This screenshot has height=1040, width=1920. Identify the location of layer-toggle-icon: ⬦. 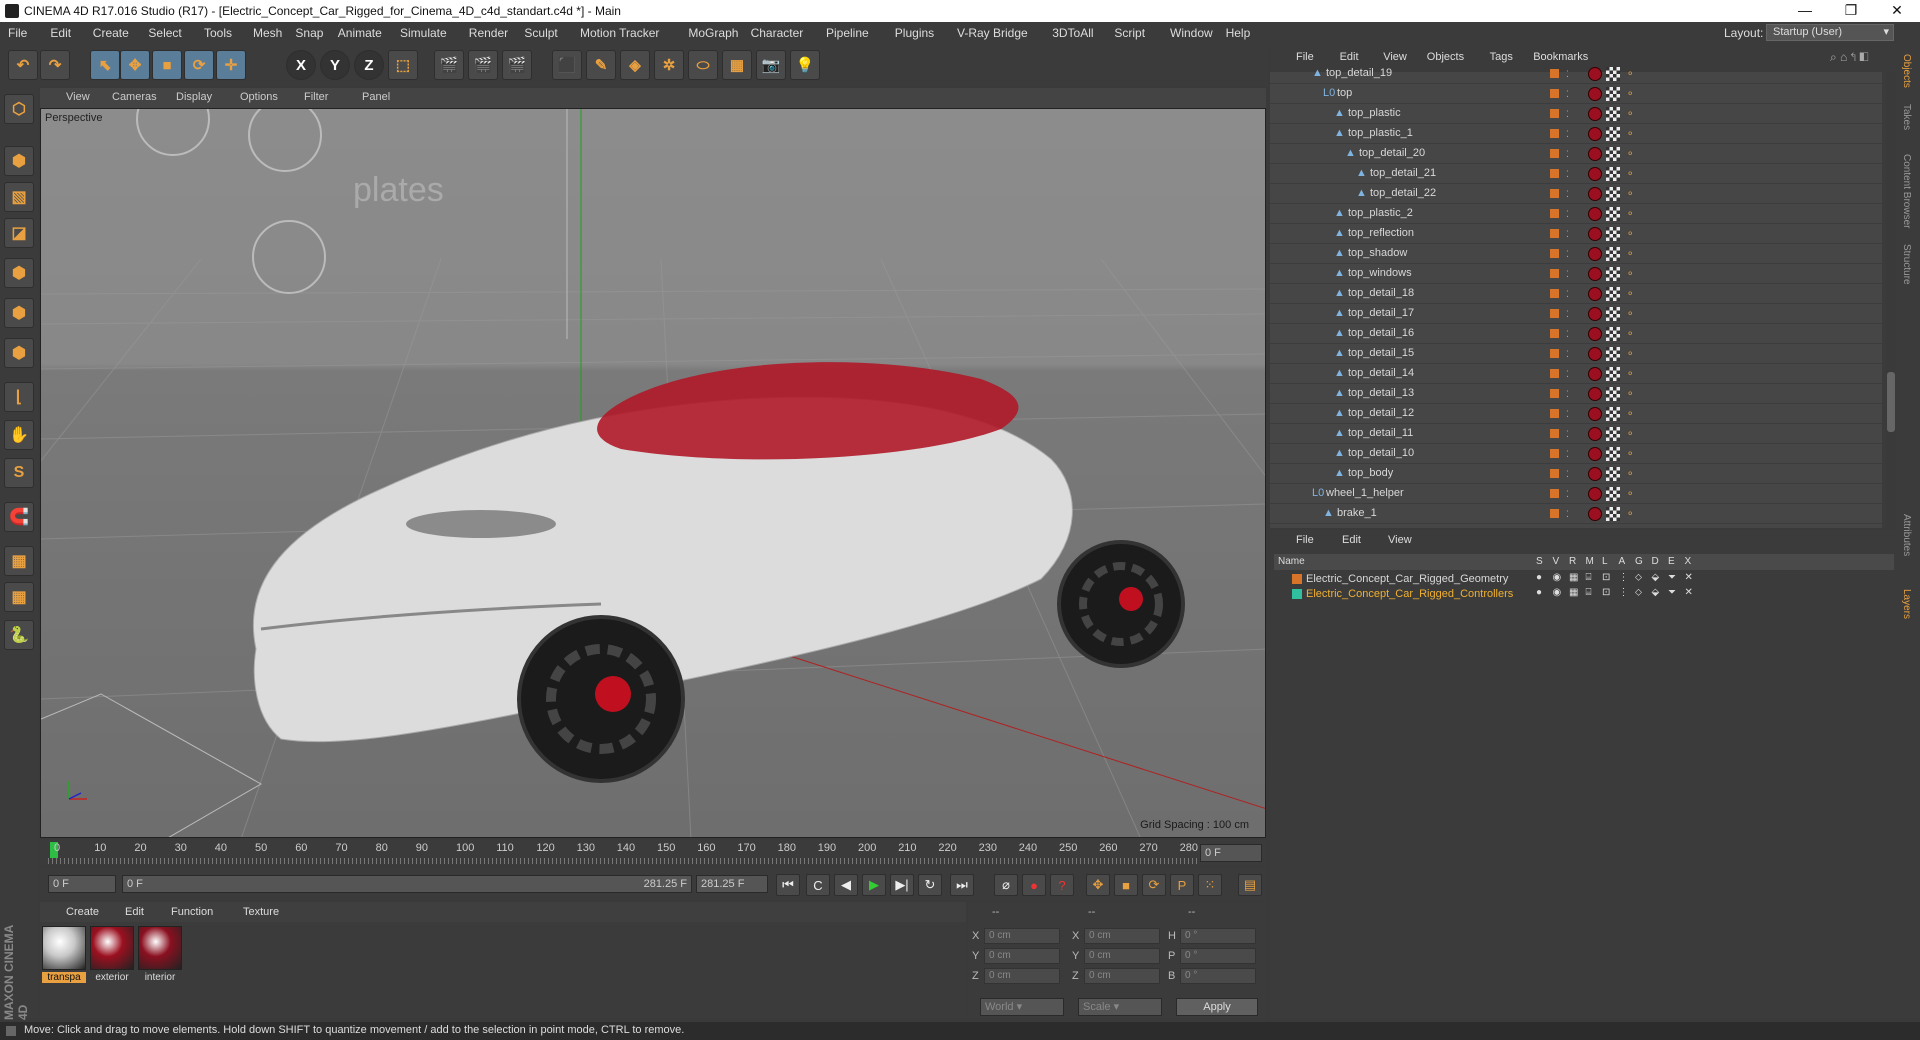
(1638, 577).